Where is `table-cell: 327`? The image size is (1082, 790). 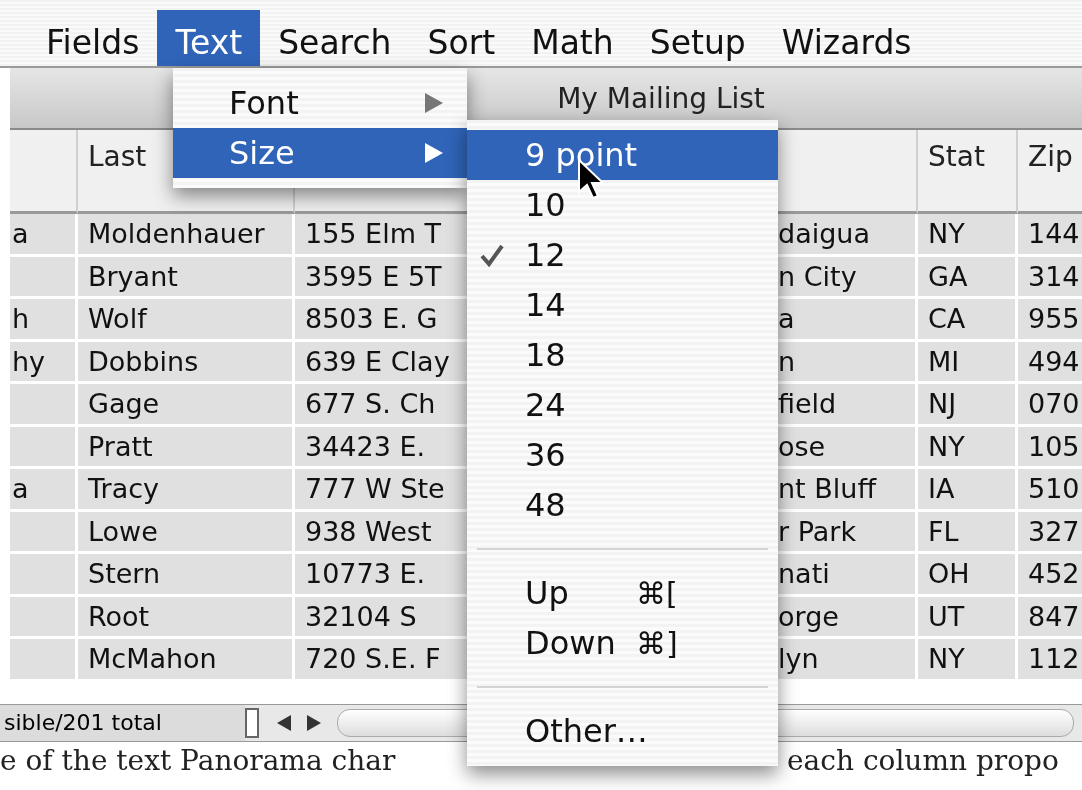
table-cell: 327 is located at coordinates (1050, 532).